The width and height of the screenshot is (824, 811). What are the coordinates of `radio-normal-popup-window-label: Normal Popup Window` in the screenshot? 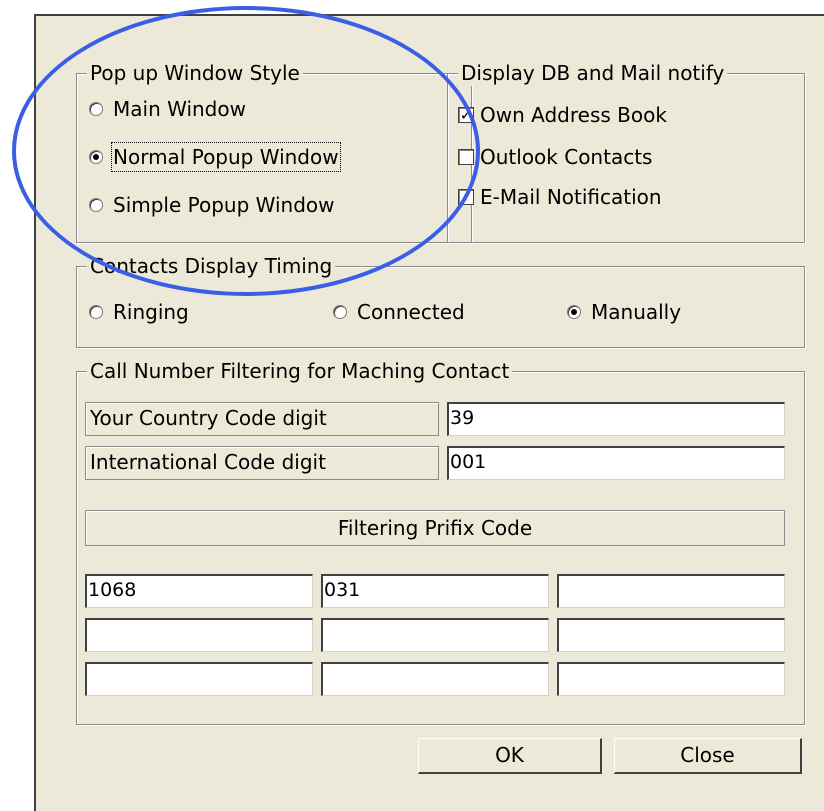 It's located at (226, 157).